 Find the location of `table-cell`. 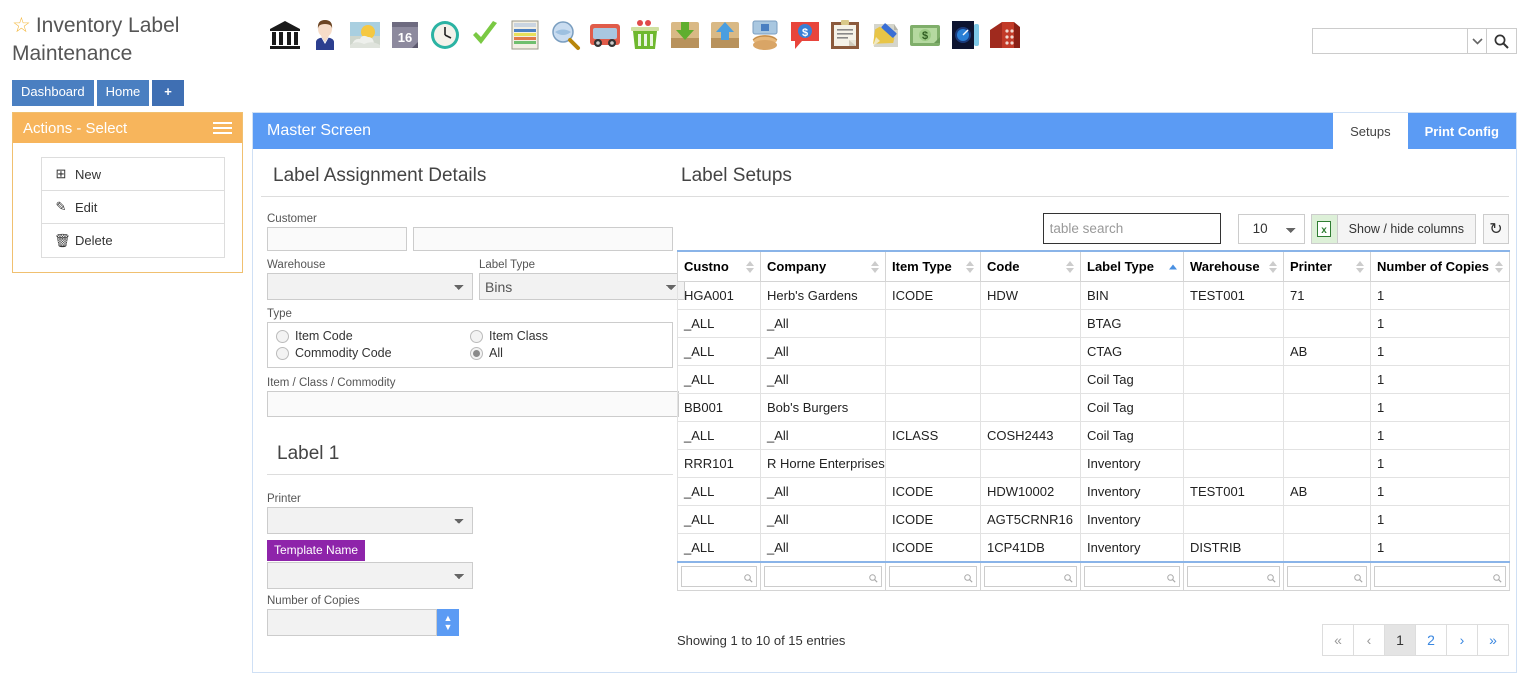

table-cell is located at coordinates (1030, 323).